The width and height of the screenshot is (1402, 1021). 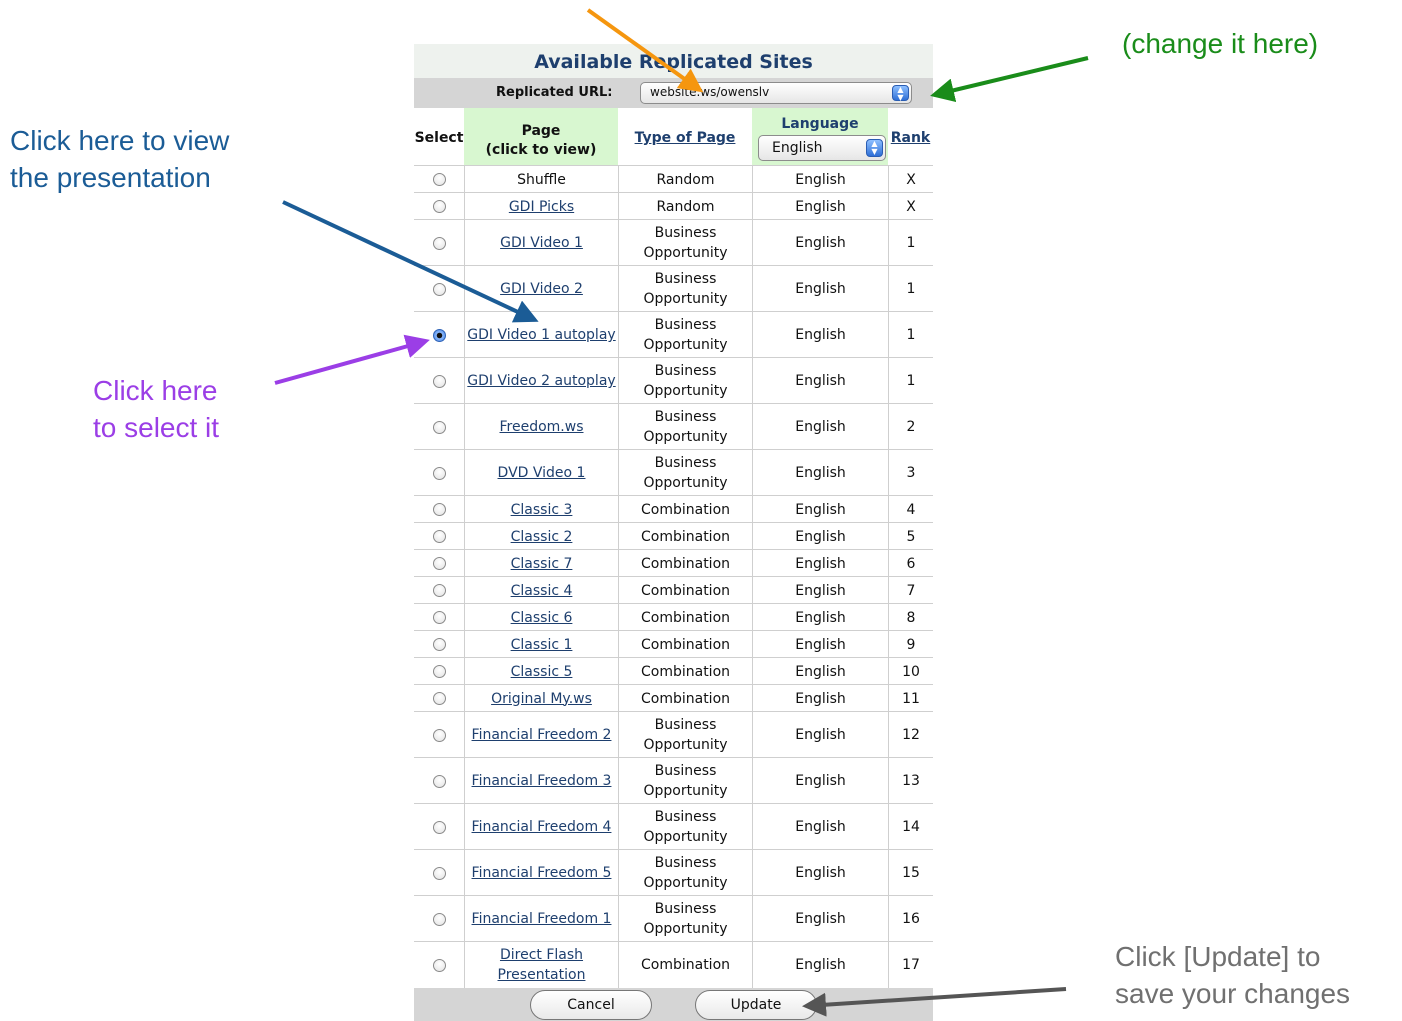 What do you see at coordinates (910, 617) in the screenshot?
I see `rank-cell: 8` at bounding box center [910, 617].